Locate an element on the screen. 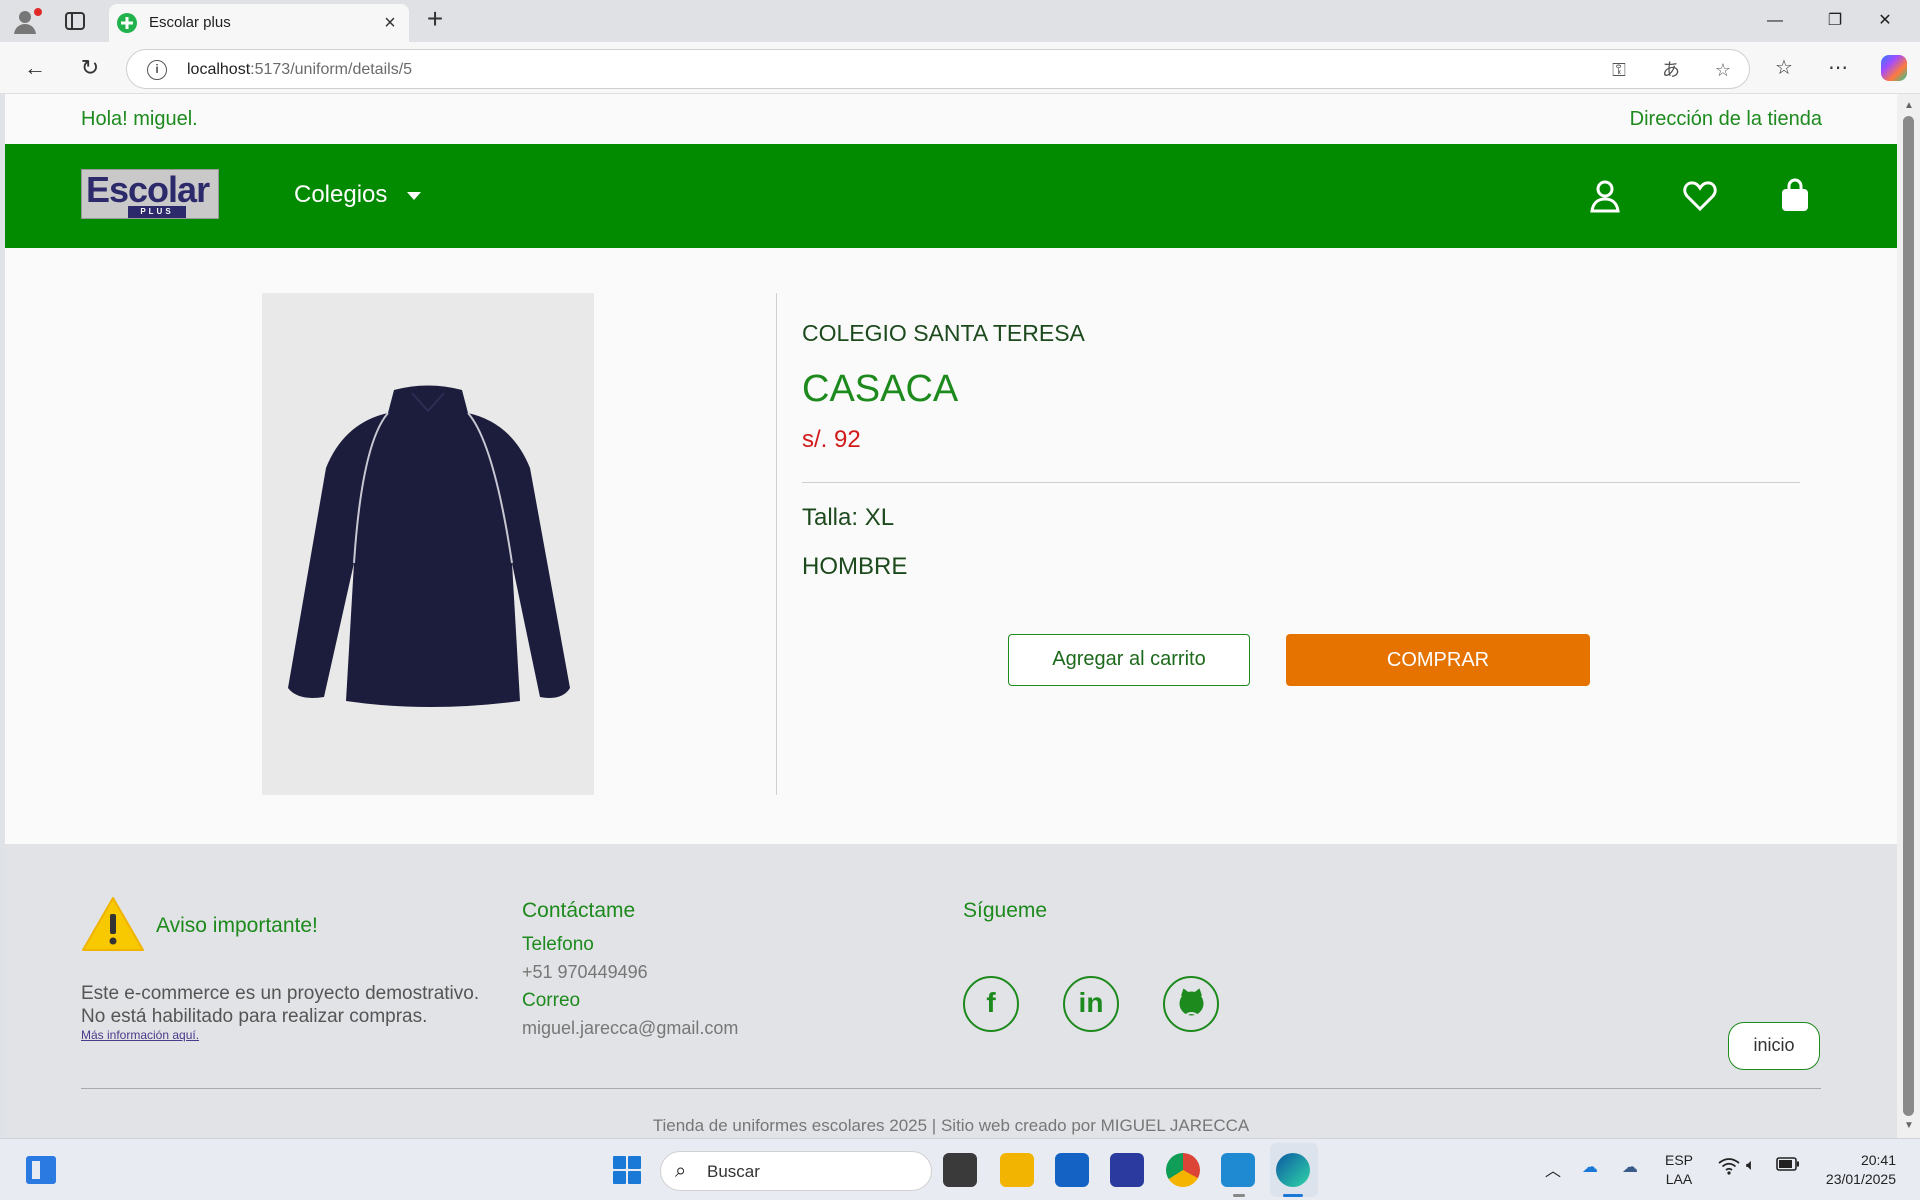 Image resolution: width=1920 pixels, height=1200 pixels. window-restore-icon: ❐ is located at coordinates (1835, 21).